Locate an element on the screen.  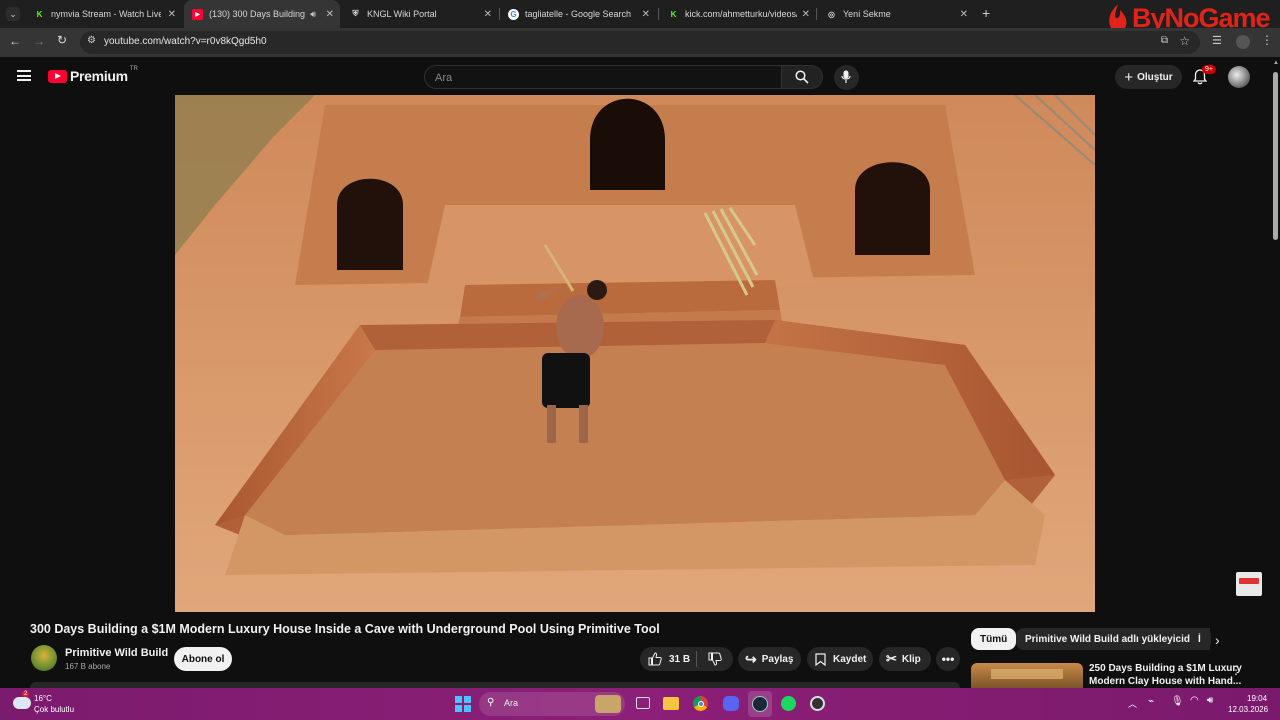
youtube-icon: ▶ is located at coordinates (197, 14).